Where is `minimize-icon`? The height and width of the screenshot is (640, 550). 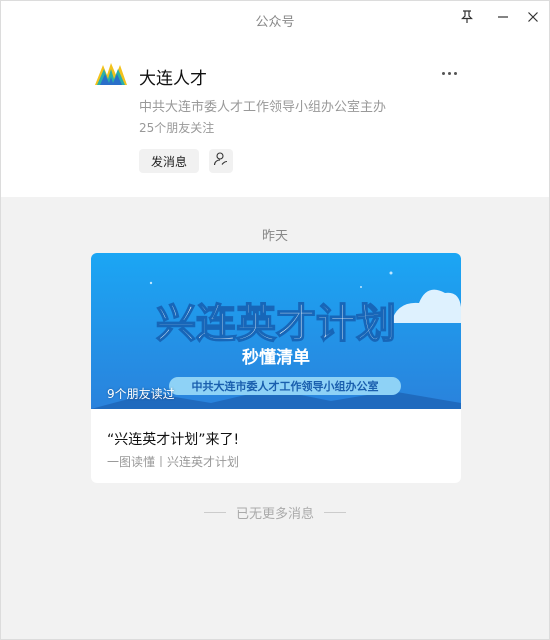
minimize-icon is located at coordinates (503, 17).